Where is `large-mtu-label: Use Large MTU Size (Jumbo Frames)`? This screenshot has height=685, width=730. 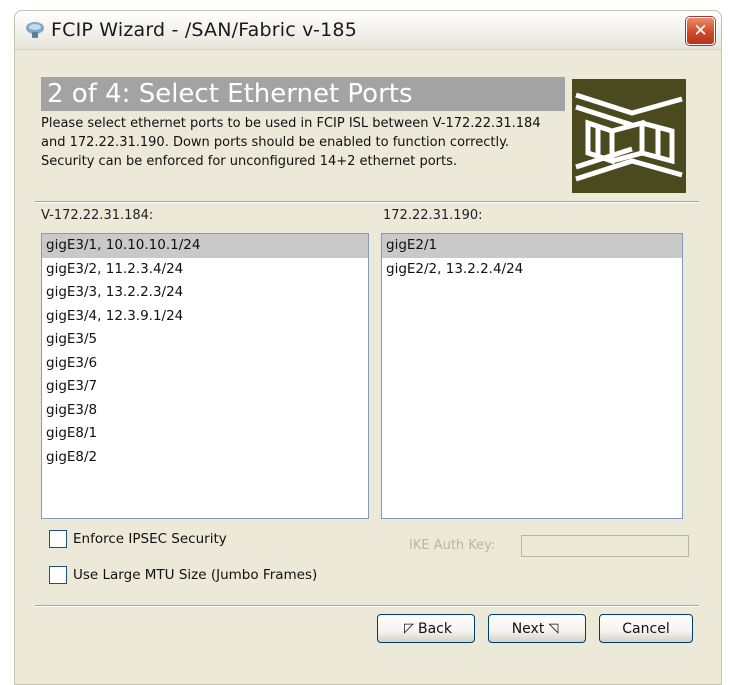
large-mtu-label: Use Large MTU Size (Jumbo Frames) is located at coordinates (195, 575).